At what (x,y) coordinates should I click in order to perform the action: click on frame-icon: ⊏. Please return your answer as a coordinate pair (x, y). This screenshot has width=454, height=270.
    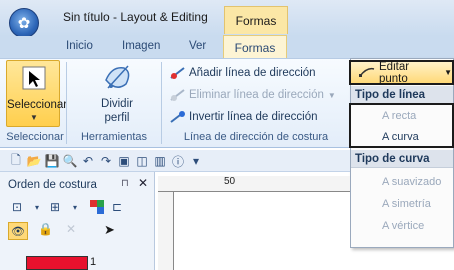
    Looking at the image, I should click on (117, 207).